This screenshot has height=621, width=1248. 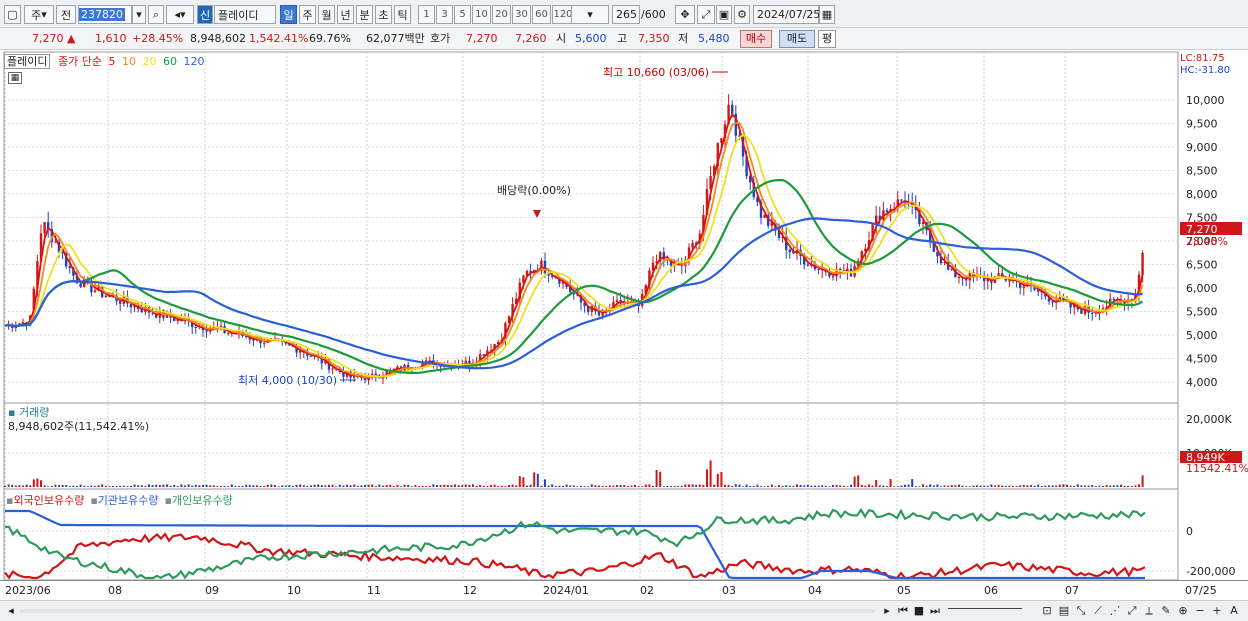 What do you see at coordinates (15, 78) in the screenshot?
I see `table-toggle-icon: ▦` at bounding box center [15, 78].